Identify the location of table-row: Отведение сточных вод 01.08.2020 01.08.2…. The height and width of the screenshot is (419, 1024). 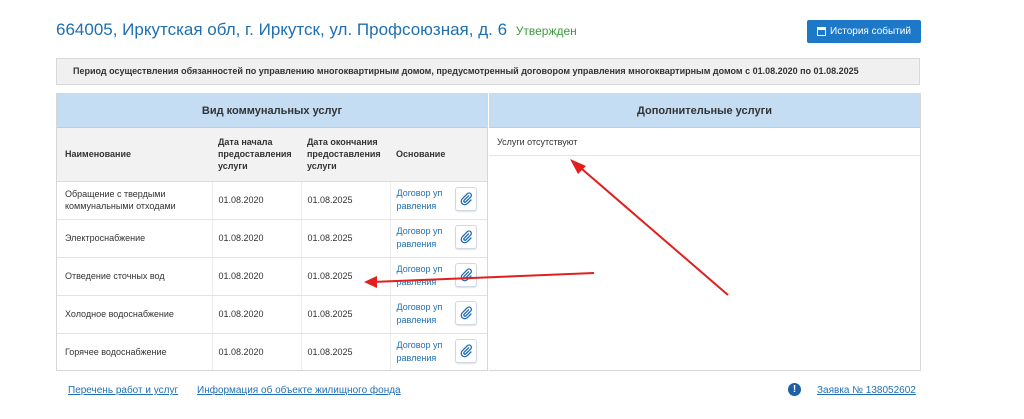
(272, 276).